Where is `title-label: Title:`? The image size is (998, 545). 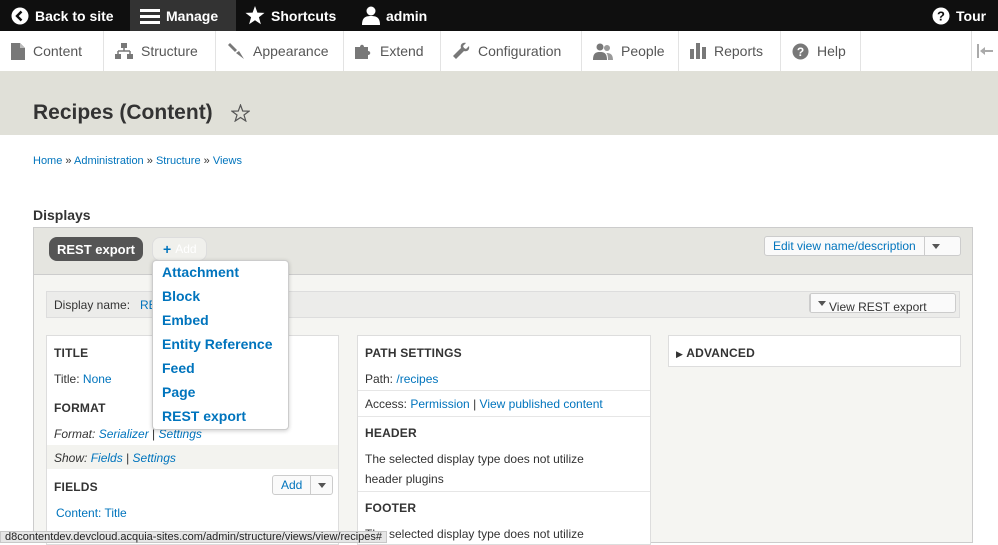 title-label: Title: is located at coordinates (67, 379).